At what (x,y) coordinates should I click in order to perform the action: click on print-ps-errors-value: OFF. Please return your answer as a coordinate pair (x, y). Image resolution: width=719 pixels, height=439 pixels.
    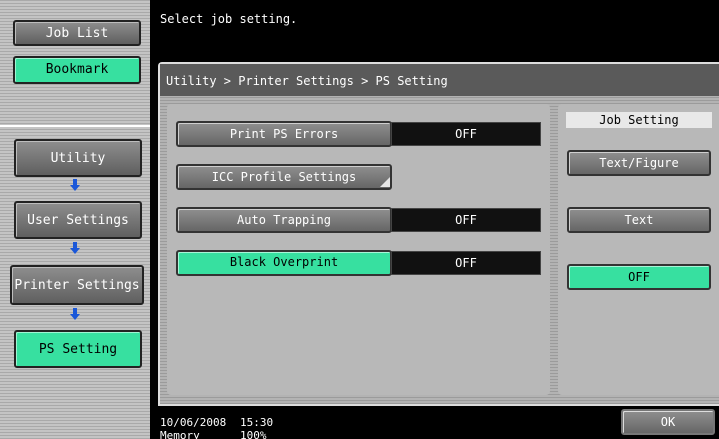
    Looking at the image, I should click on (466, 134).